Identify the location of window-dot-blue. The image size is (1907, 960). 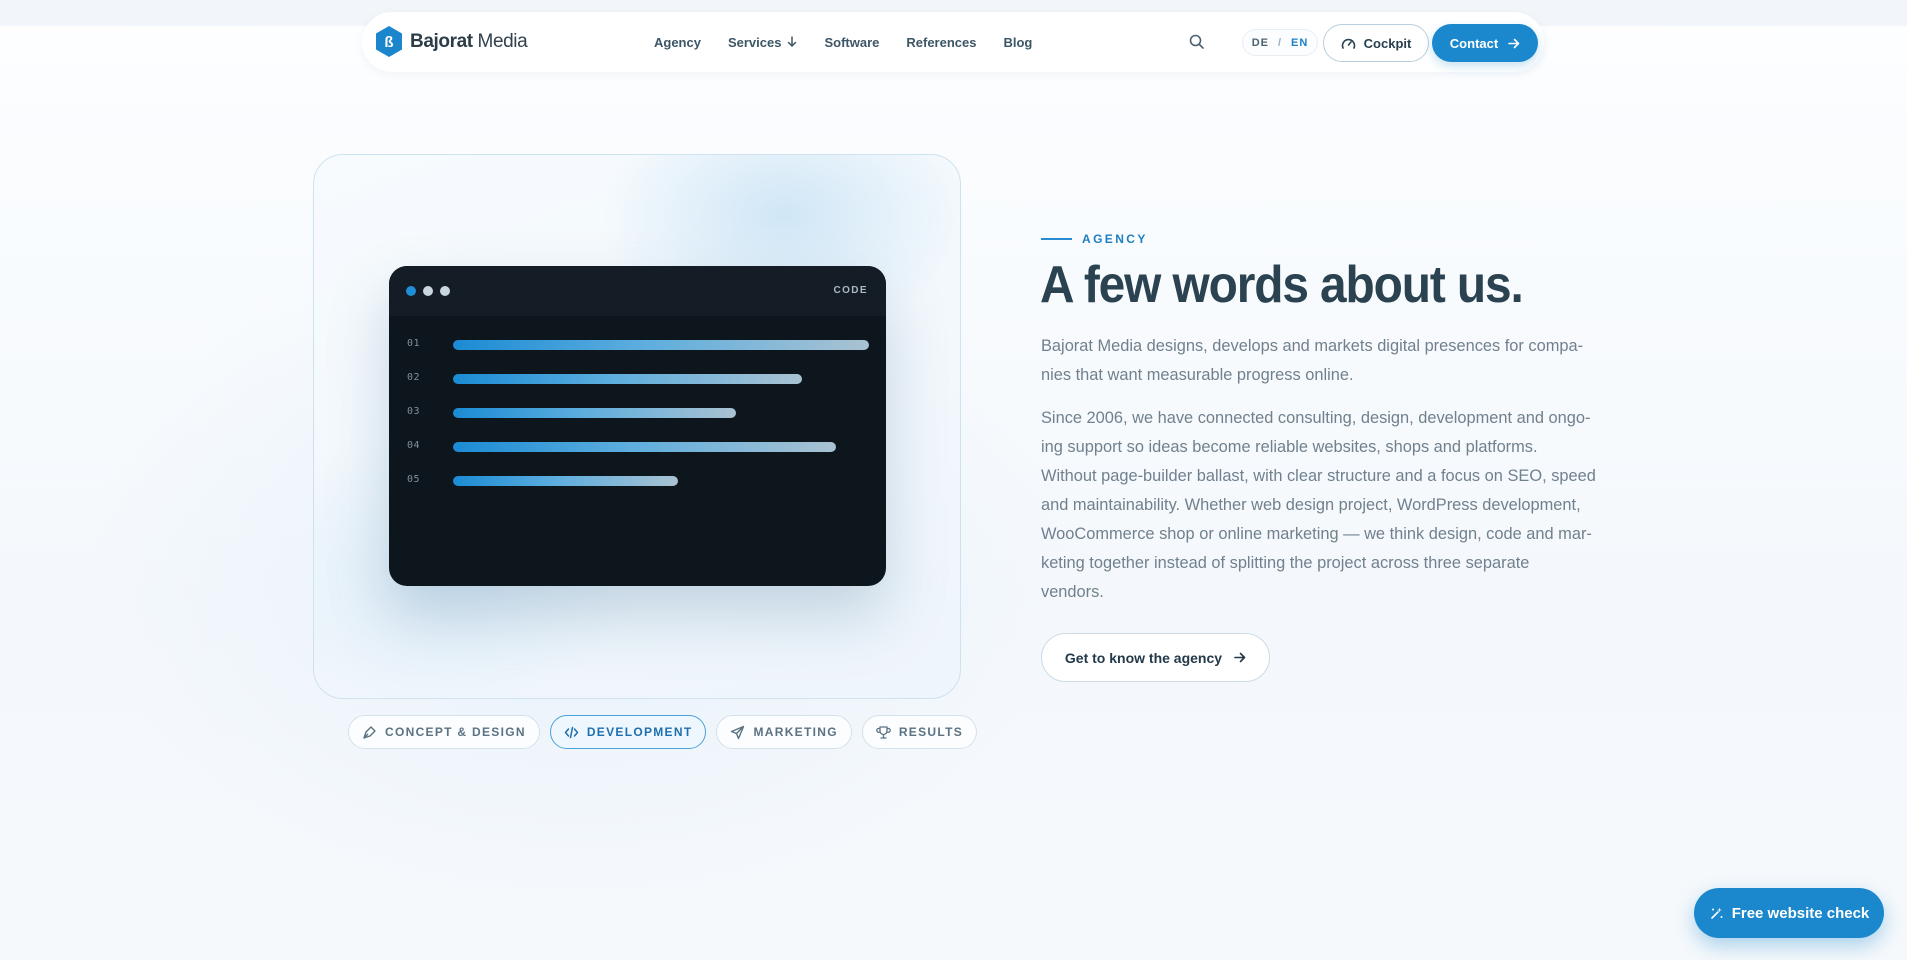
(411, 291).